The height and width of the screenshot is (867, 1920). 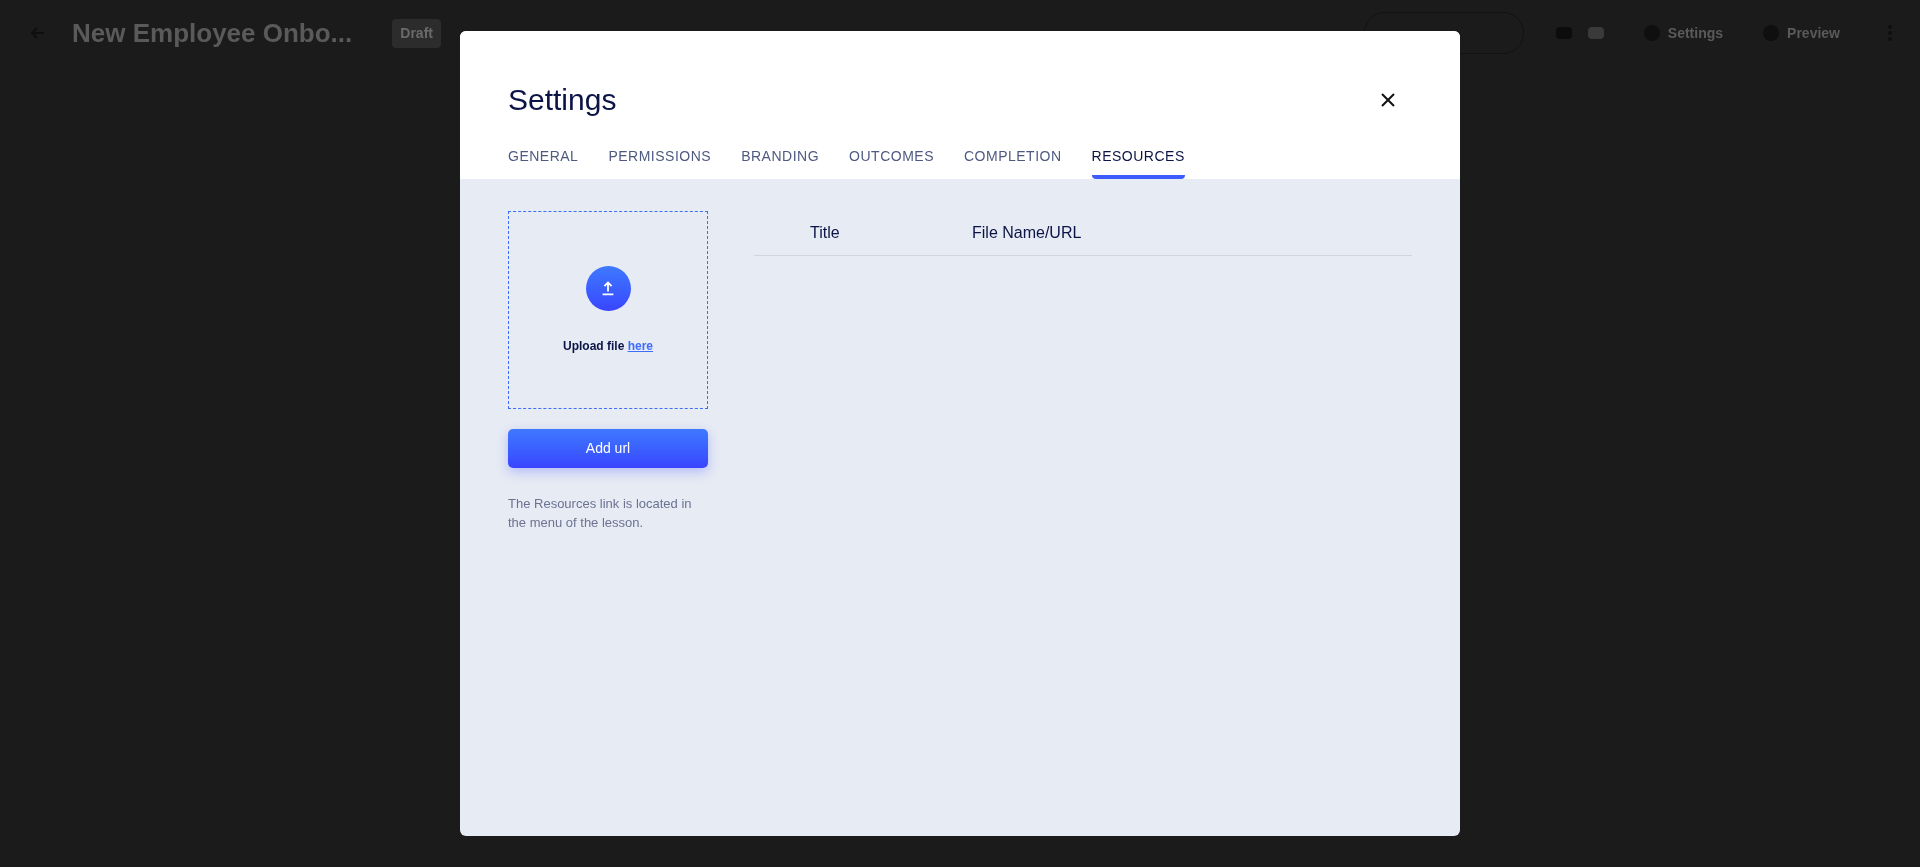 What do you see at coordinates (640, 345) in the screenshot?
I see `upload-link: here` at bounding box center [640, 345].